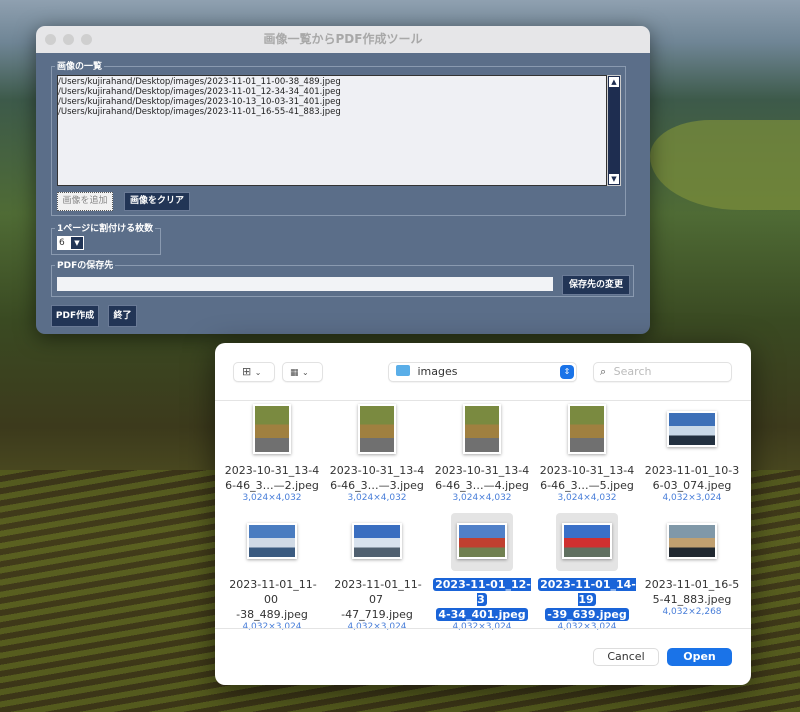 Image resolution: width=800 pixels, height=712 pixels. Describe the element at coordinates (626, 657) in the screenshot. I see `cancel-button: Cancel` at that location.